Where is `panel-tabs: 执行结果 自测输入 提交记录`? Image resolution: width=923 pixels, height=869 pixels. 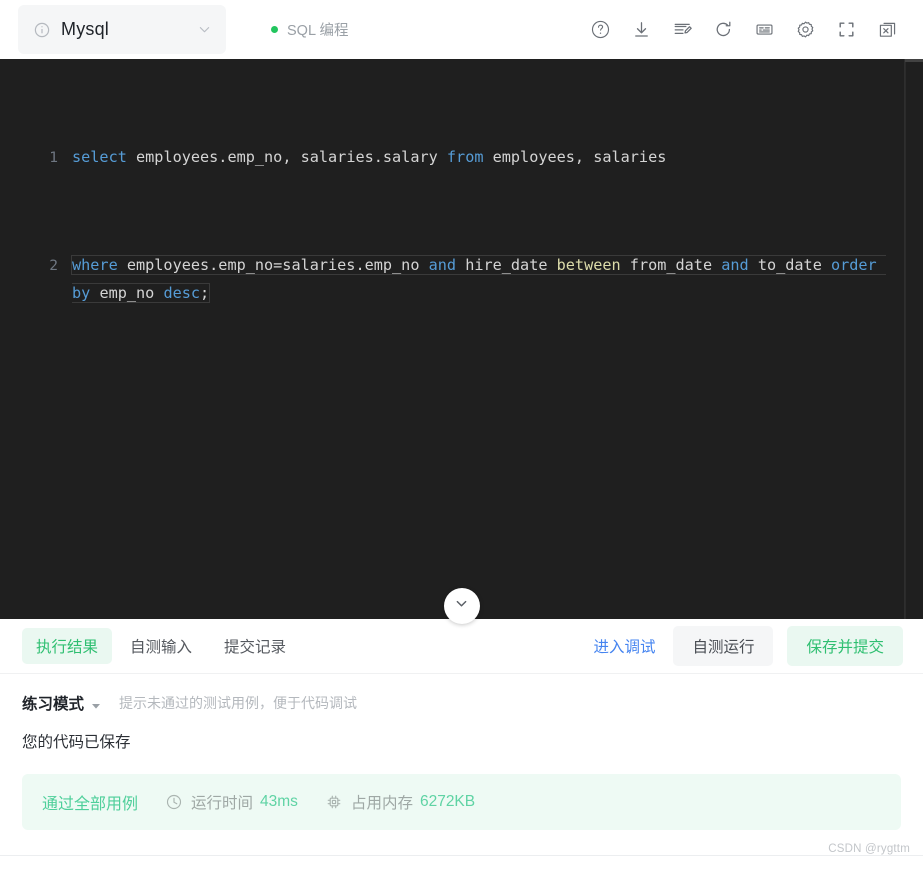 panel-tabs: 执行结果 自测输入 提交记录 is located at coordinates (161, 646).